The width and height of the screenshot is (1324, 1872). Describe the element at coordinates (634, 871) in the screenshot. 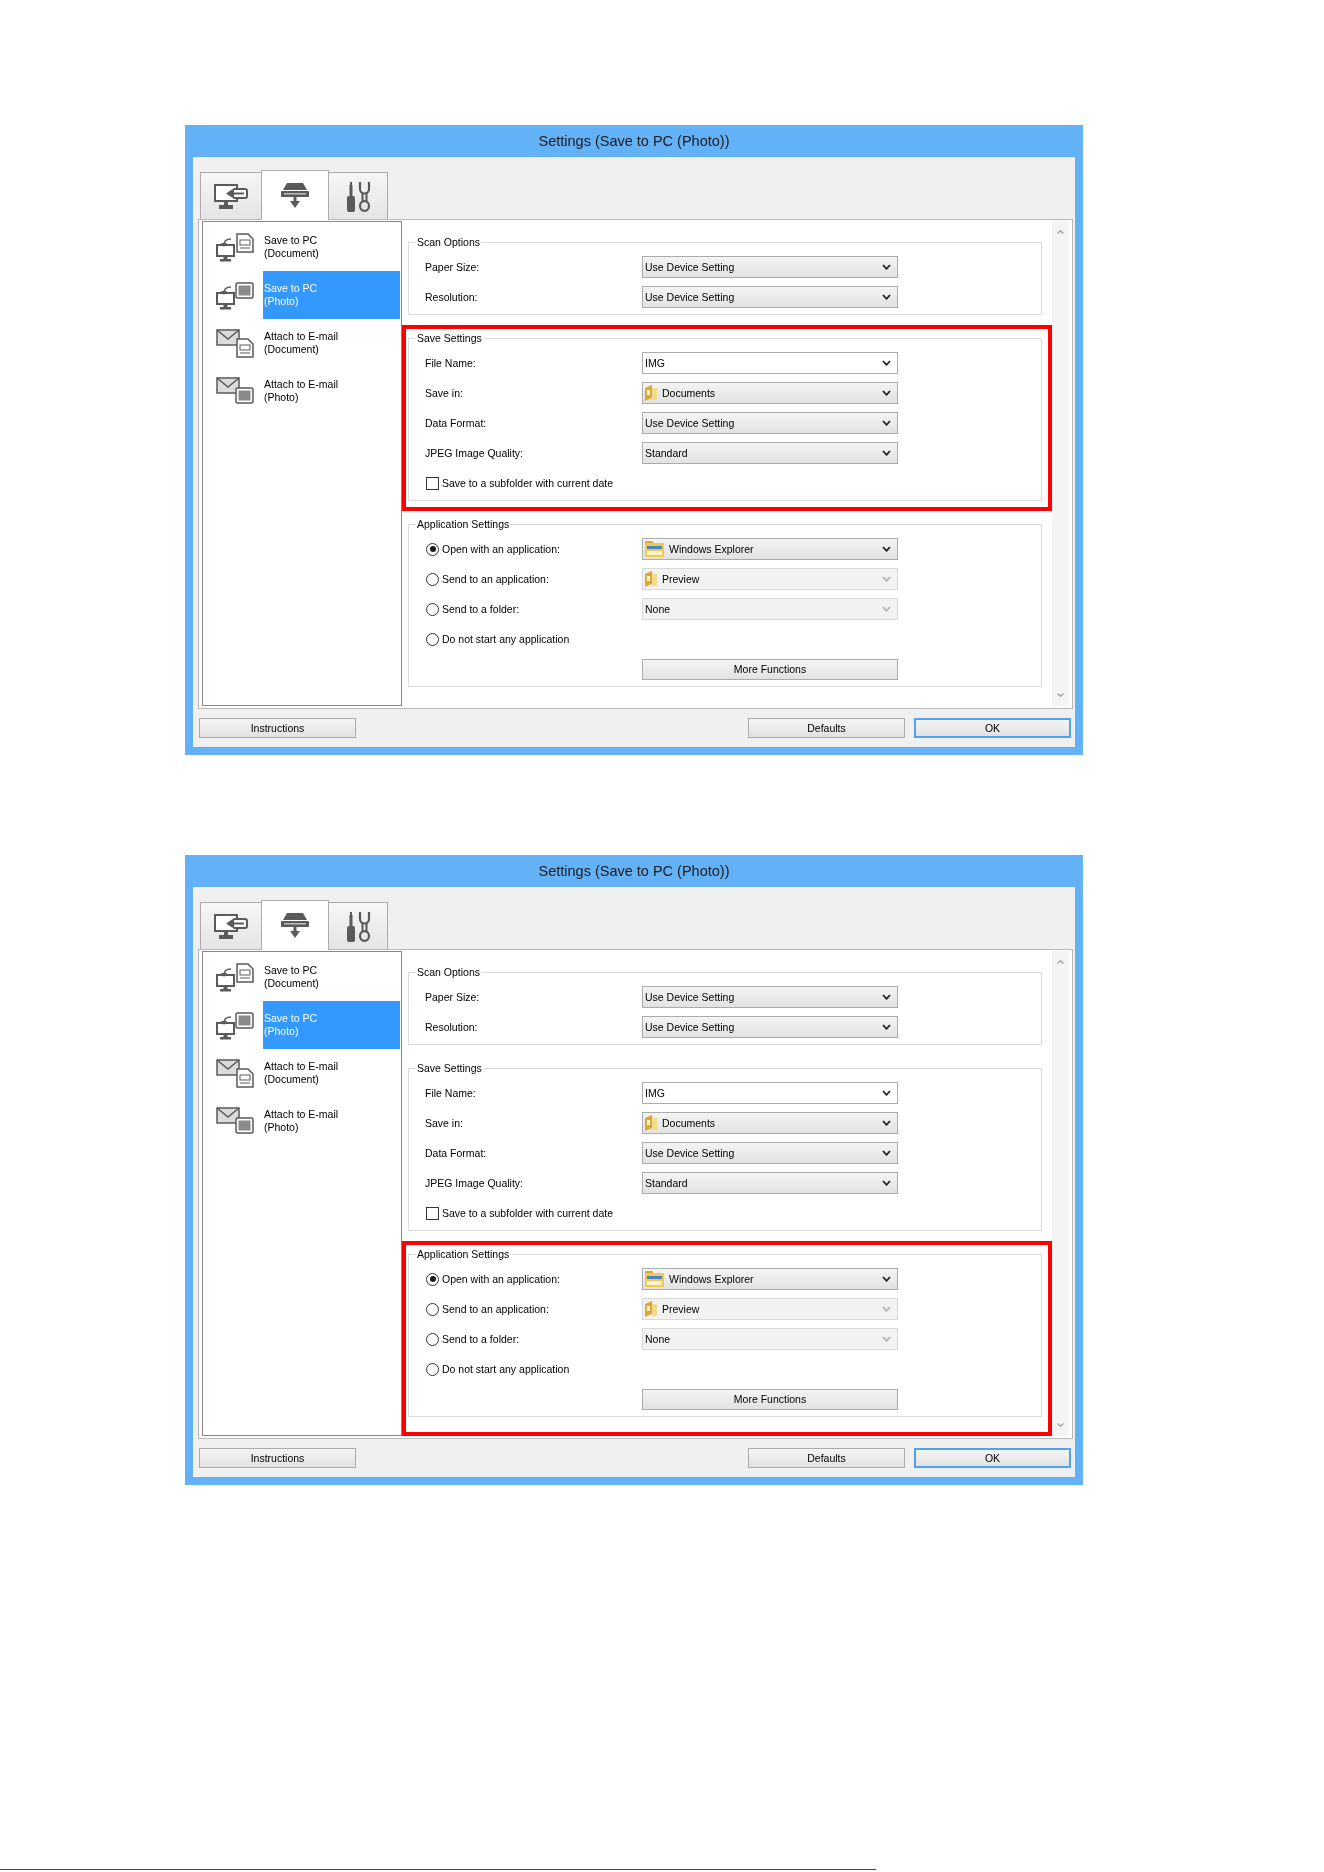

I see `window-title: Settings (Save to PC (Photo))` at that location.